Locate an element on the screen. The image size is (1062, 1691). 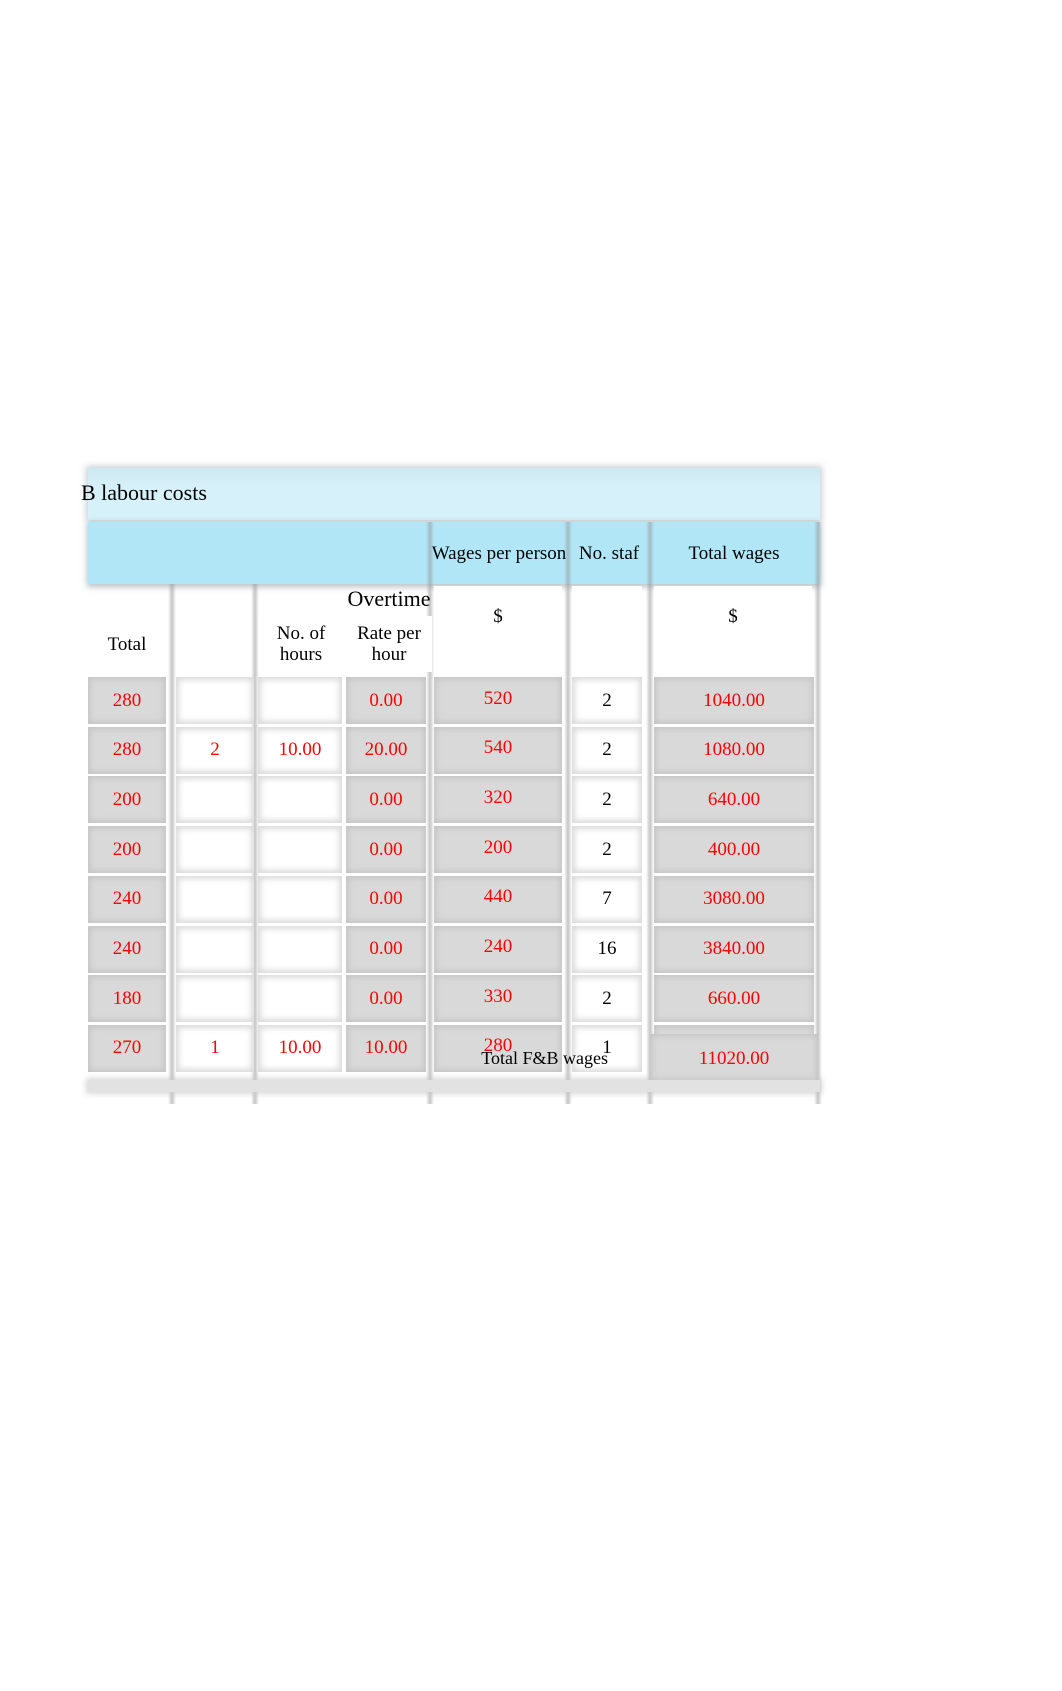
total-fb-wages-value: 11020.00 is located at coordinates (734, 1059).